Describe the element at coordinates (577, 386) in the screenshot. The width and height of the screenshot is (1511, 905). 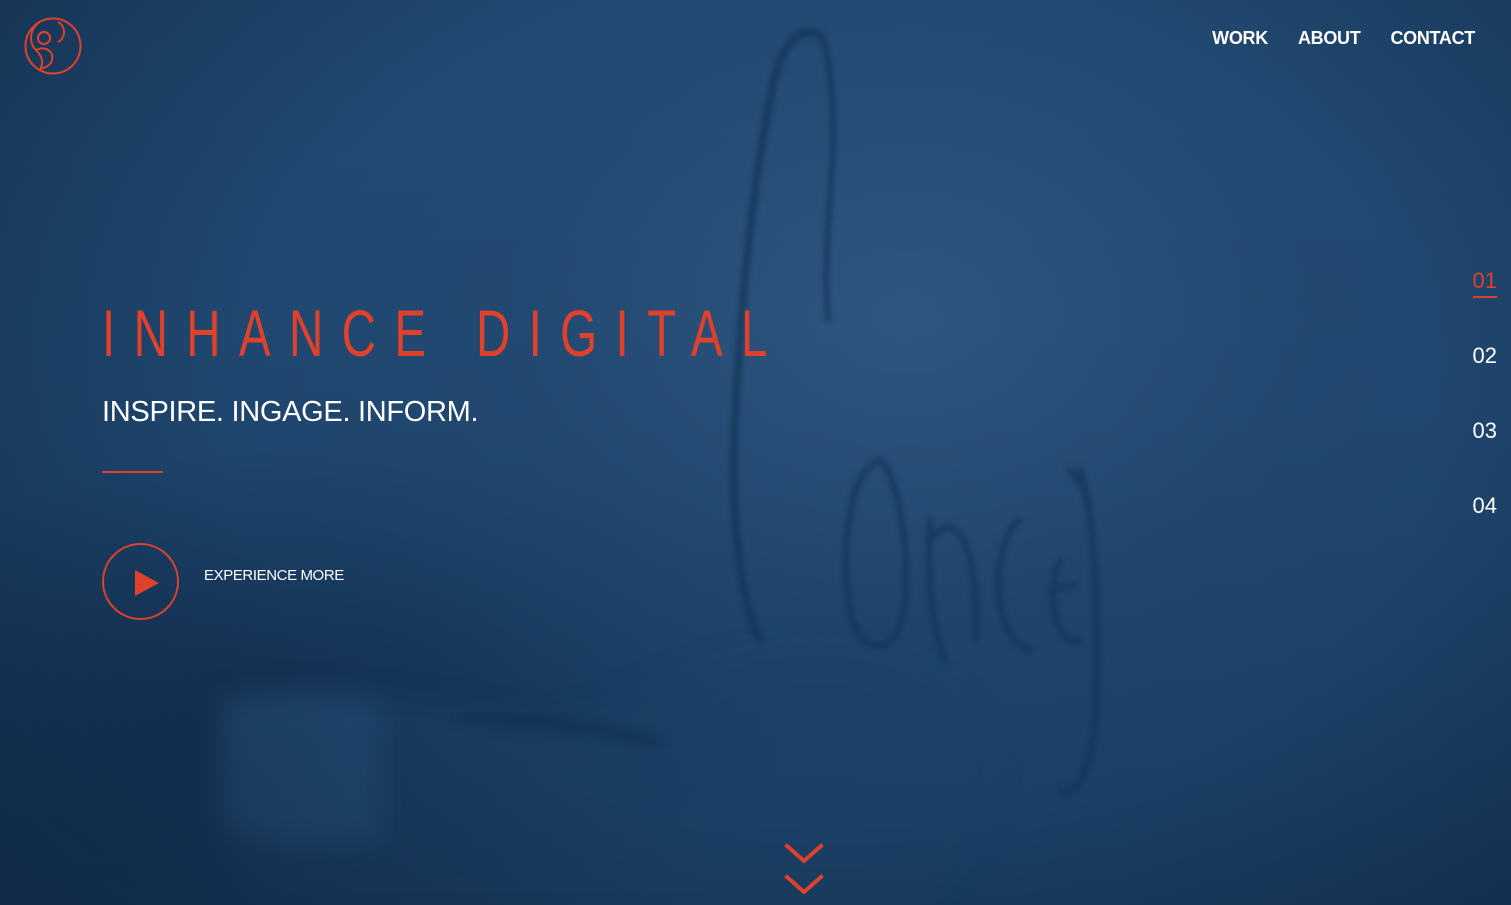
I see `hero-content: INHANCE DIGITAL INSPIRE. INGAGE. INFORM.` at that location.